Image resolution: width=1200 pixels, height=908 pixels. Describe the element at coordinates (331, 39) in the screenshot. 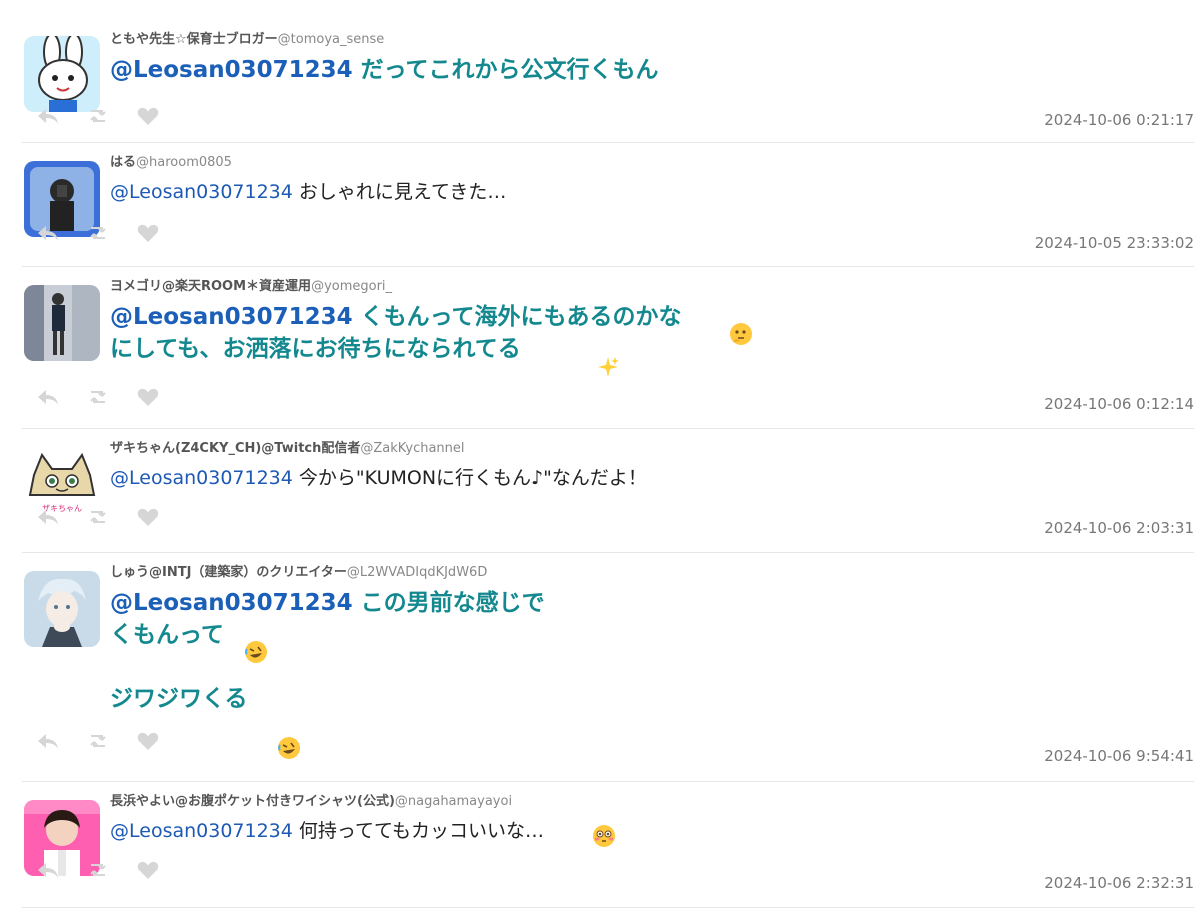

I see `user-handle: @tomoya_sense` at that location.